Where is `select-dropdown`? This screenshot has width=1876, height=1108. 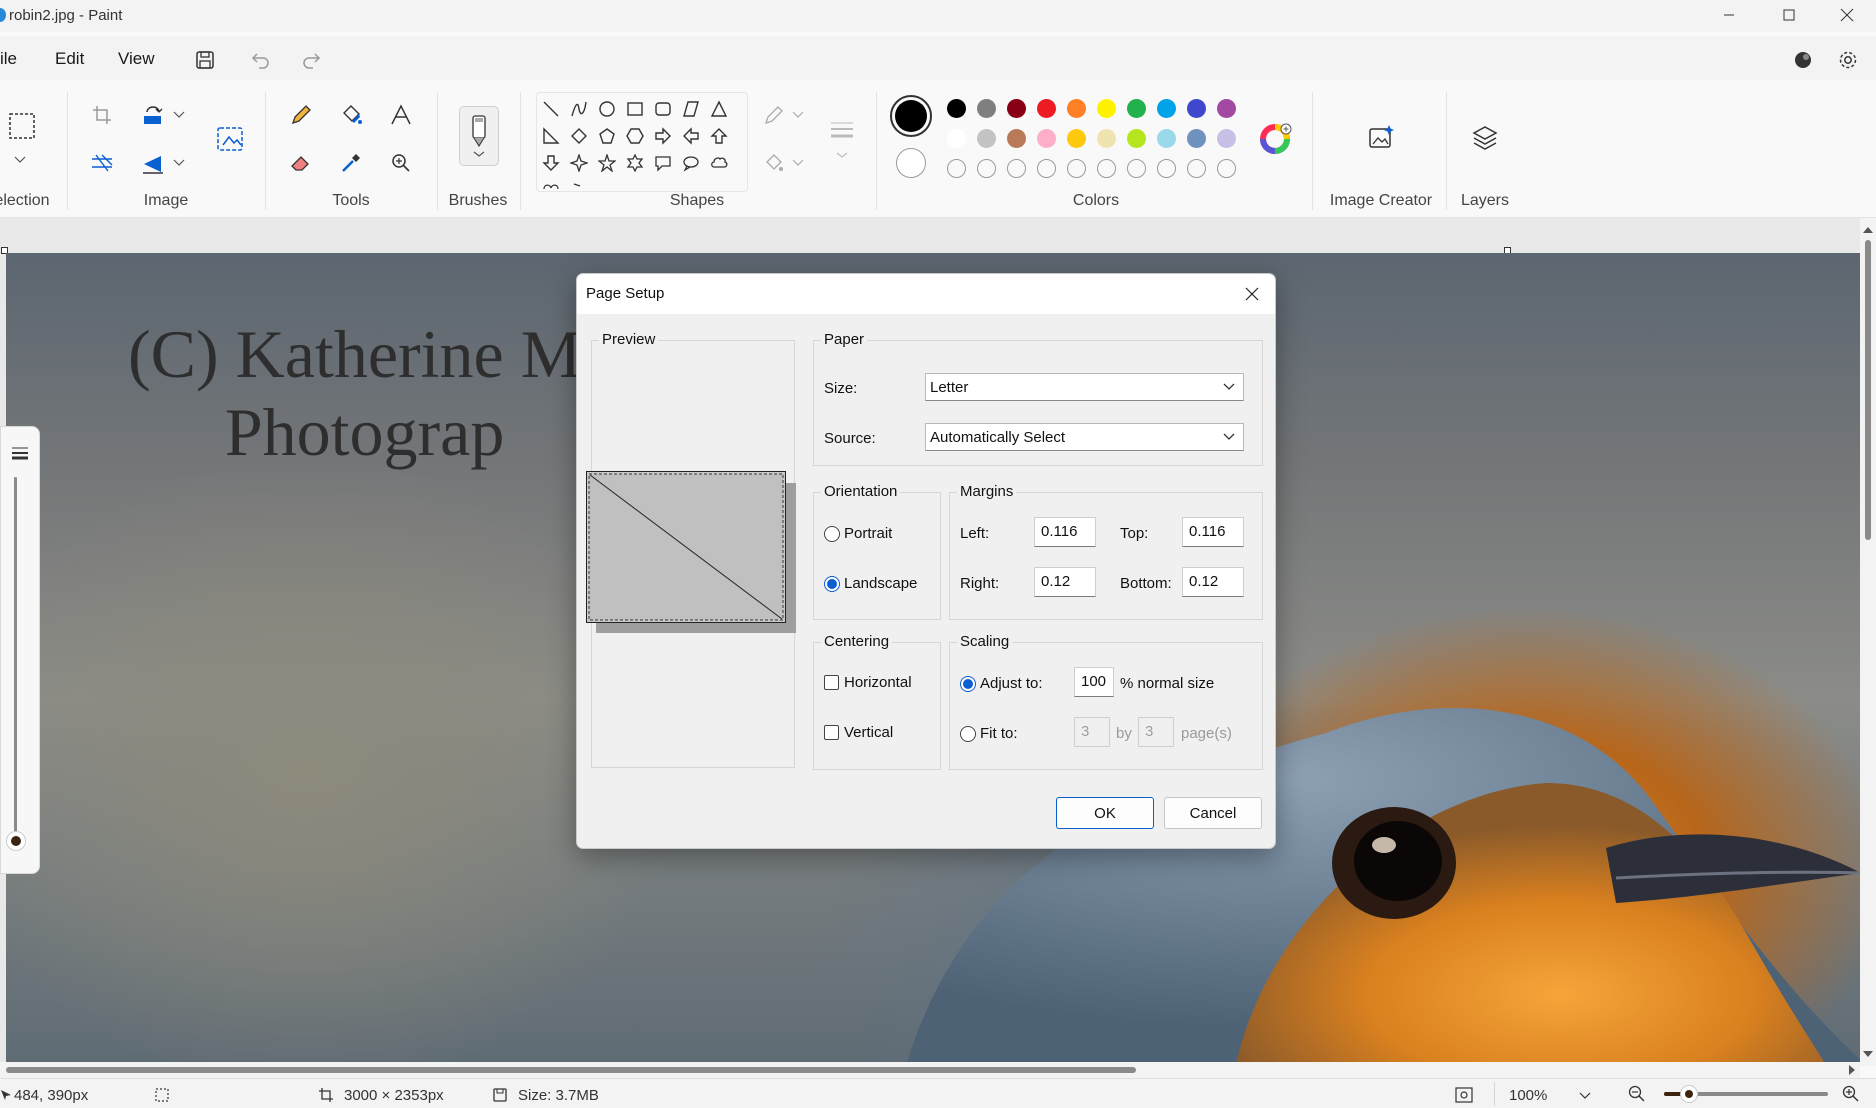 select-dropdown is located at coordinates (20, 160).